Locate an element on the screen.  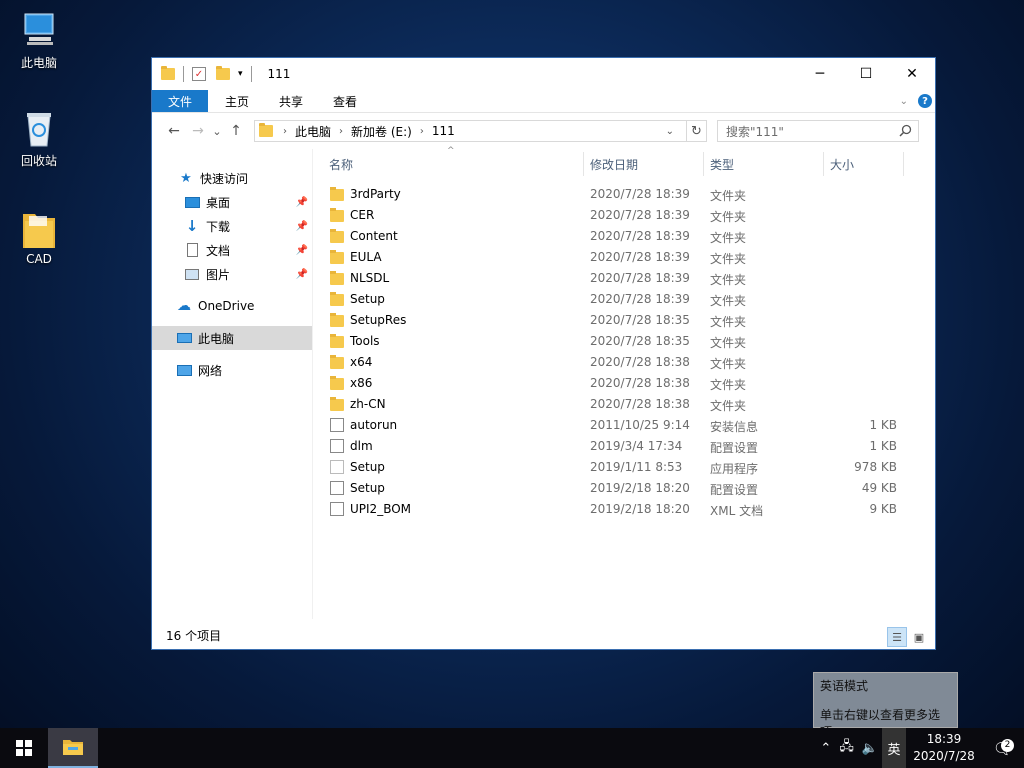
tab-home: 主页 is located at coordinates (237, 101).